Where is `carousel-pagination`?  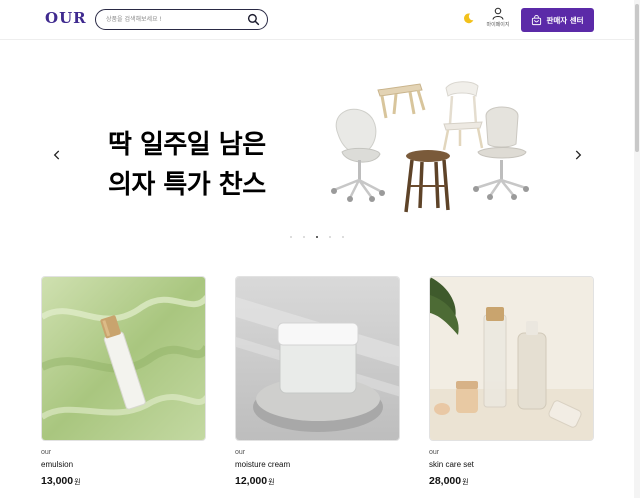
carousel-pagination is located at coordinates (317, 237).